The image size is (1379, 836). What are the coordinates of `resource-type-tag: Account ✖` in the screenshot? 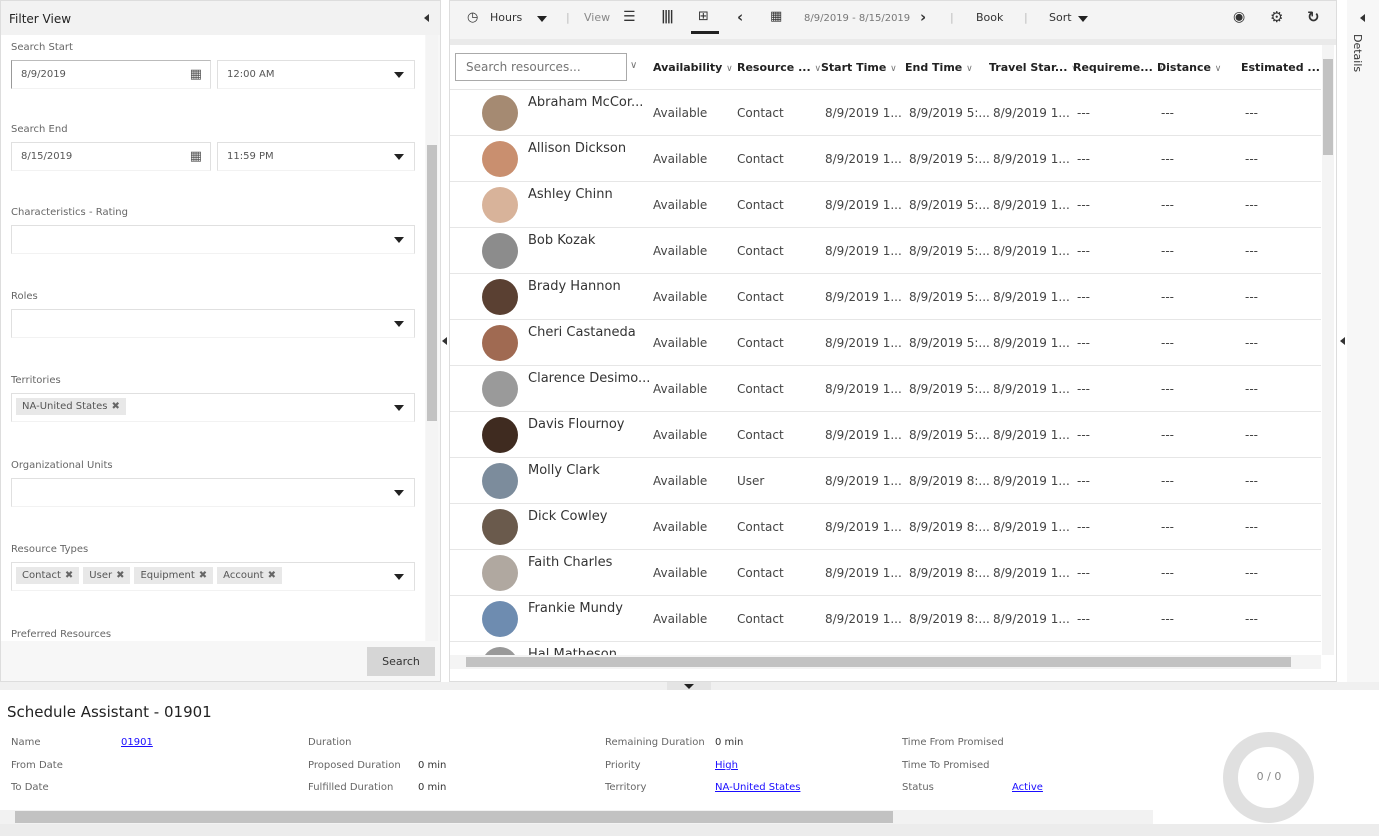 It's located at (249, 575).